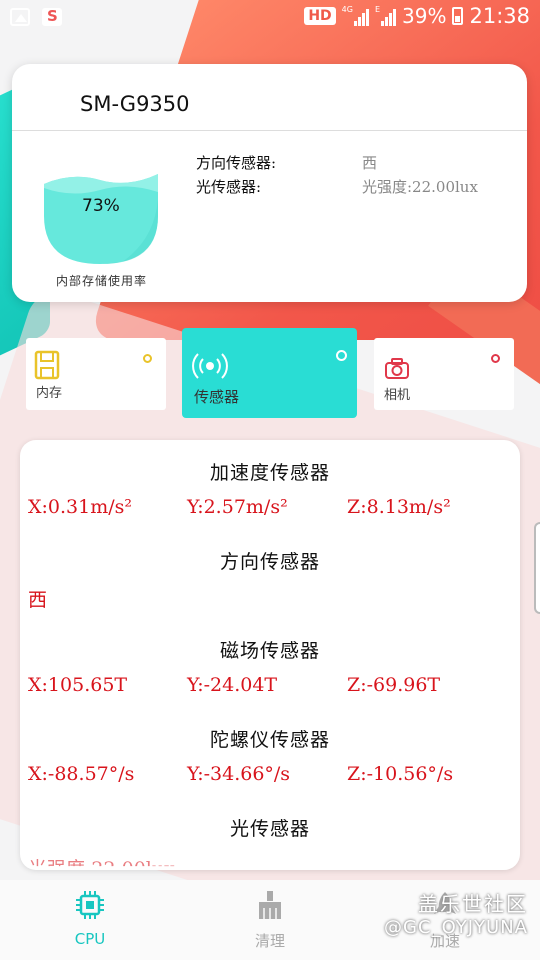  I want to click on clock: 21:38, so click(499, 16).